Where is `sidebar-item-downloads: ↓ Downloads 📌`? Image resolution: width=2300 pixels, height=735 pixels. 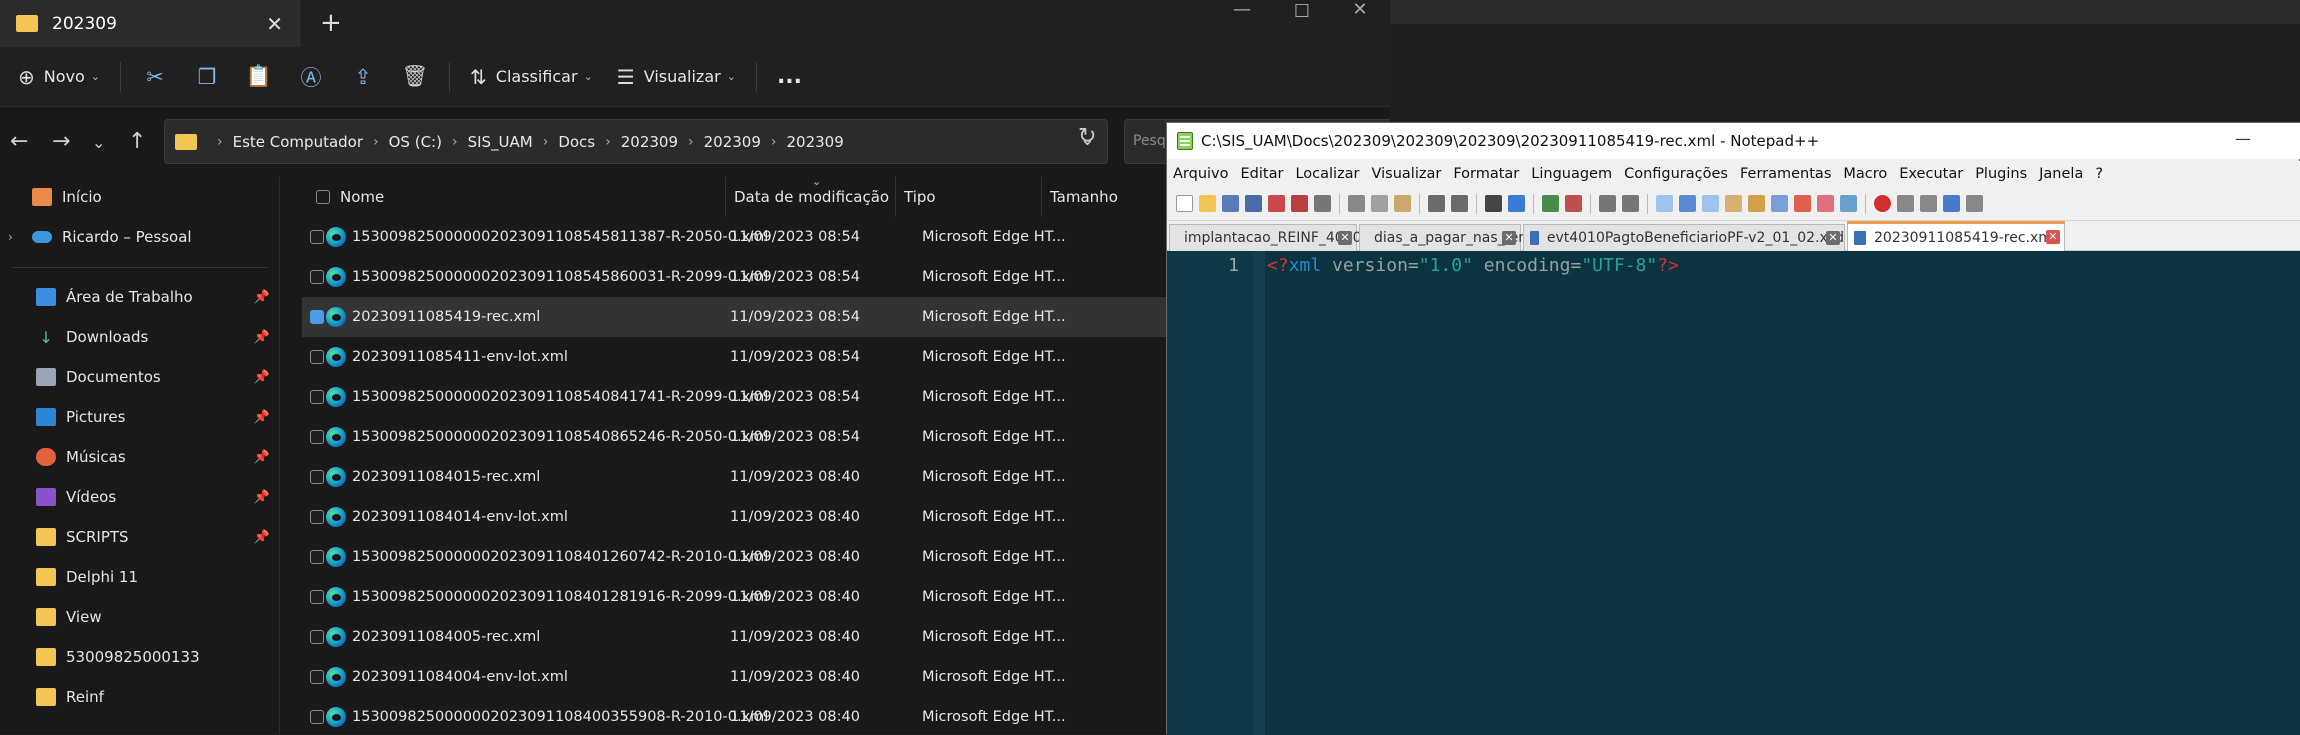 sidebar-item-downloads: ↓ Downloads 📌 is located at coordinates (140, 337).